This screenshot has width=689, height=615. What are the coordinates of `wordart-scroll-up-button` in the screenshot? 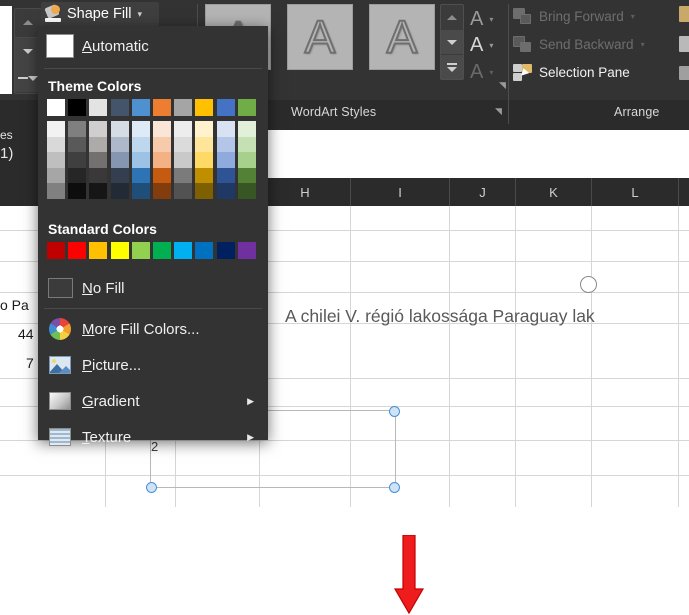 It's located at (452, 17).